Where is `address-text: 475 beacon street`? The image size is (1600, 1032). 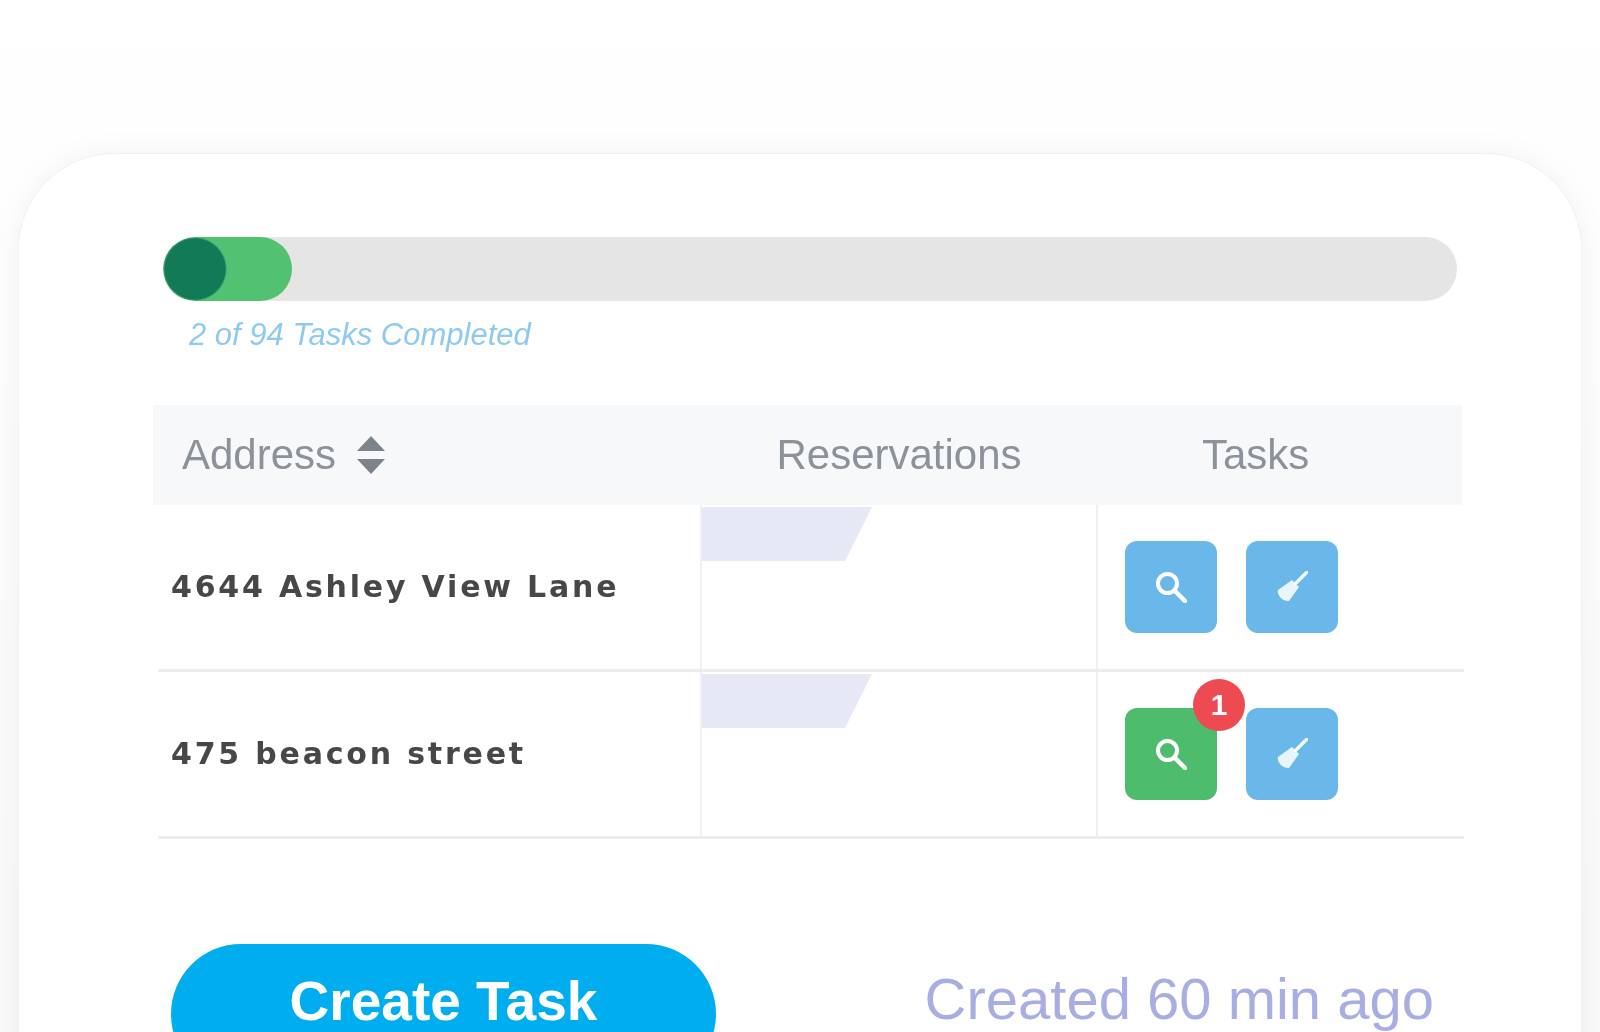
address-text: 475 beacon street is located at coordinates (348, 754).